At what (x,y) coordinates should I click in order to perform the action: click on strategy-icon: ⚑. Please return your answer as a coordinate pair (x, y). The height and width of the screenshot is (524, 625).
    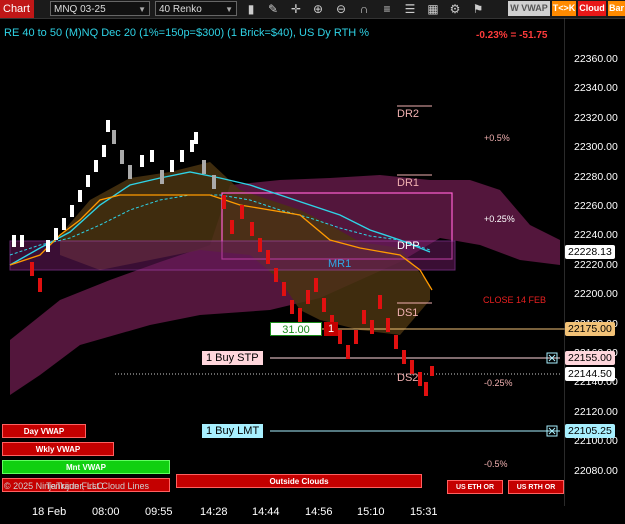
    Looking at the image, I should click on (478, 9).